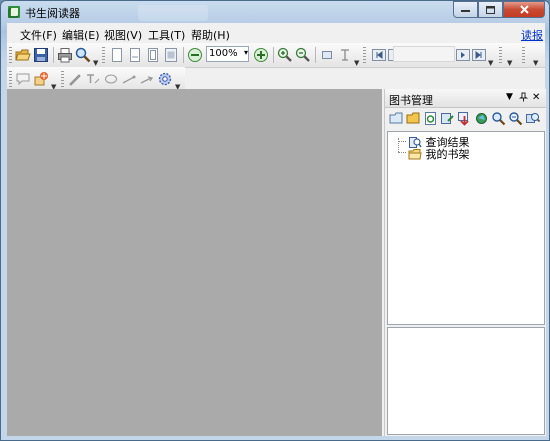 Image resolution: width=550 pixels, height=441 pixels. What do you see at coordinates (165, 79) in the screenshot?
I see `settings-gear-icon` at bounding box center [165, 79].